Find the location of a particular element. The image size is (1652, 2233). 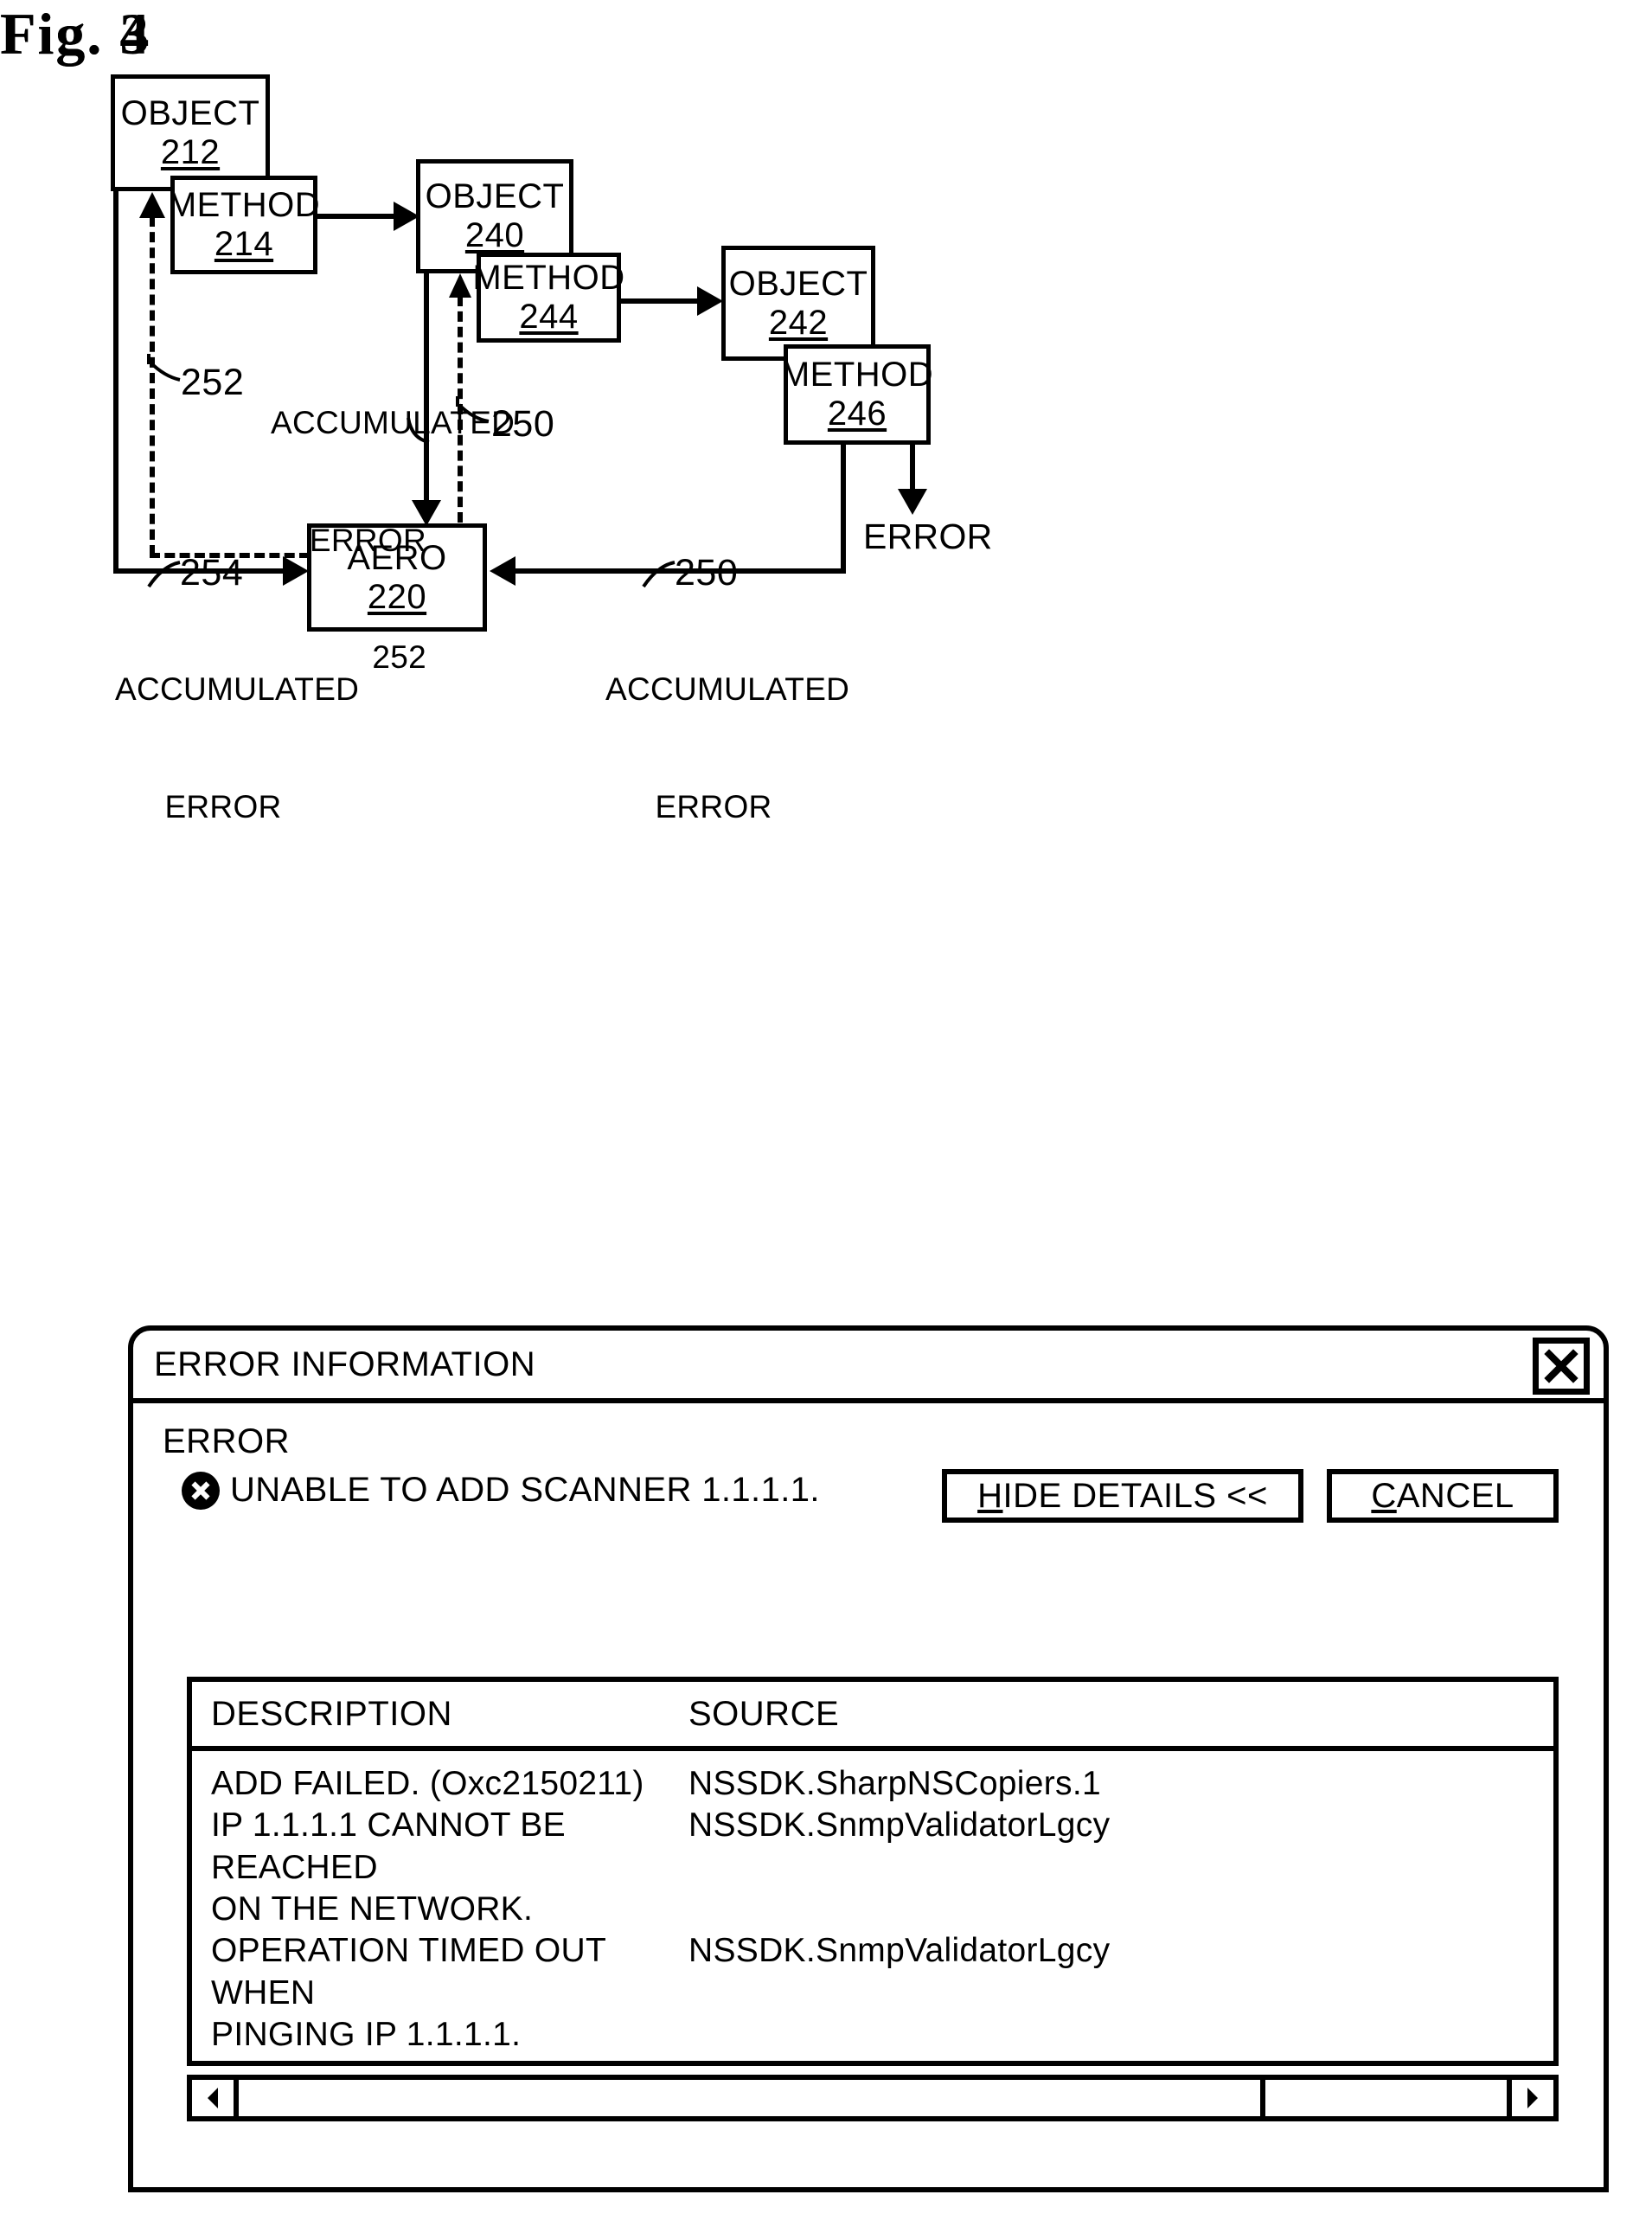

node-number: 242 is located at coordinates (798, 322).